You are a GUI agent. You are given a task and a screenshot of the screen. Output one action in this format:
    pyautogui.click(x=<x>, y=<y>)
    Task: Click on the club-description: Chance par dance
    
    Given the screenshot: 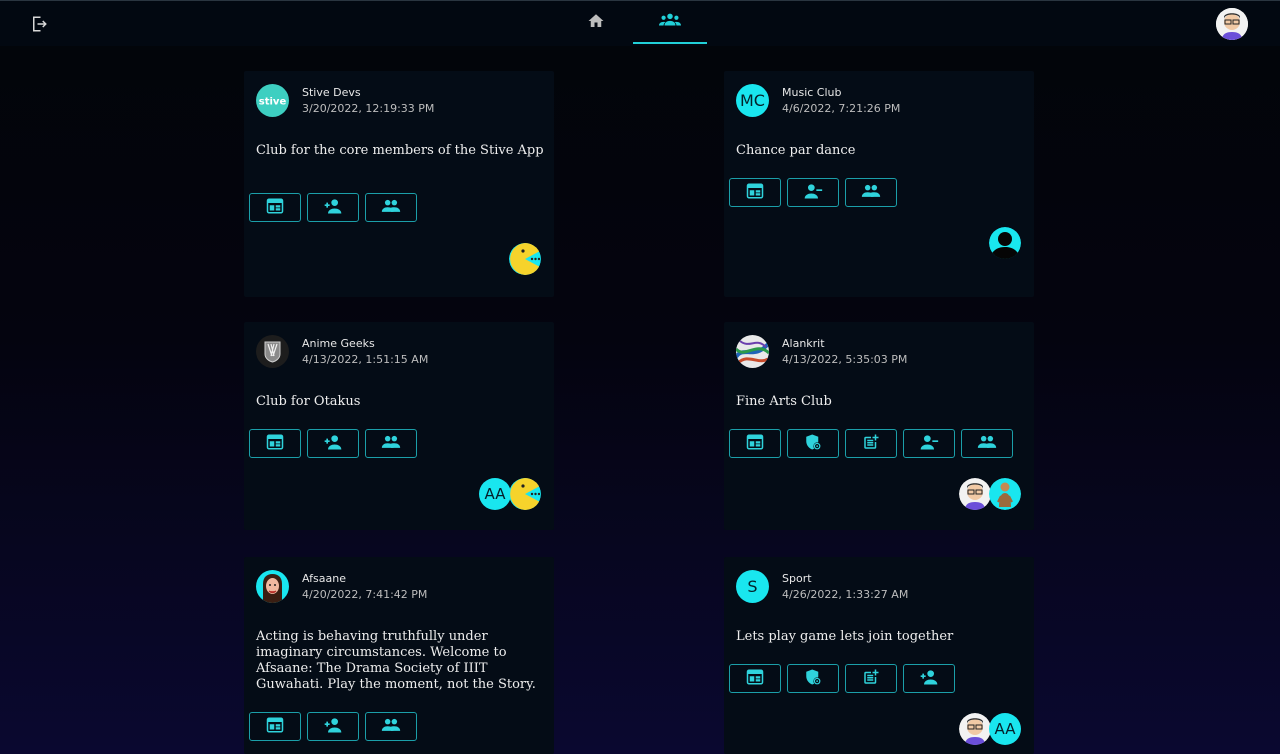 What is the action you would take?
    pyautogui.click(x=796, y=150)
    